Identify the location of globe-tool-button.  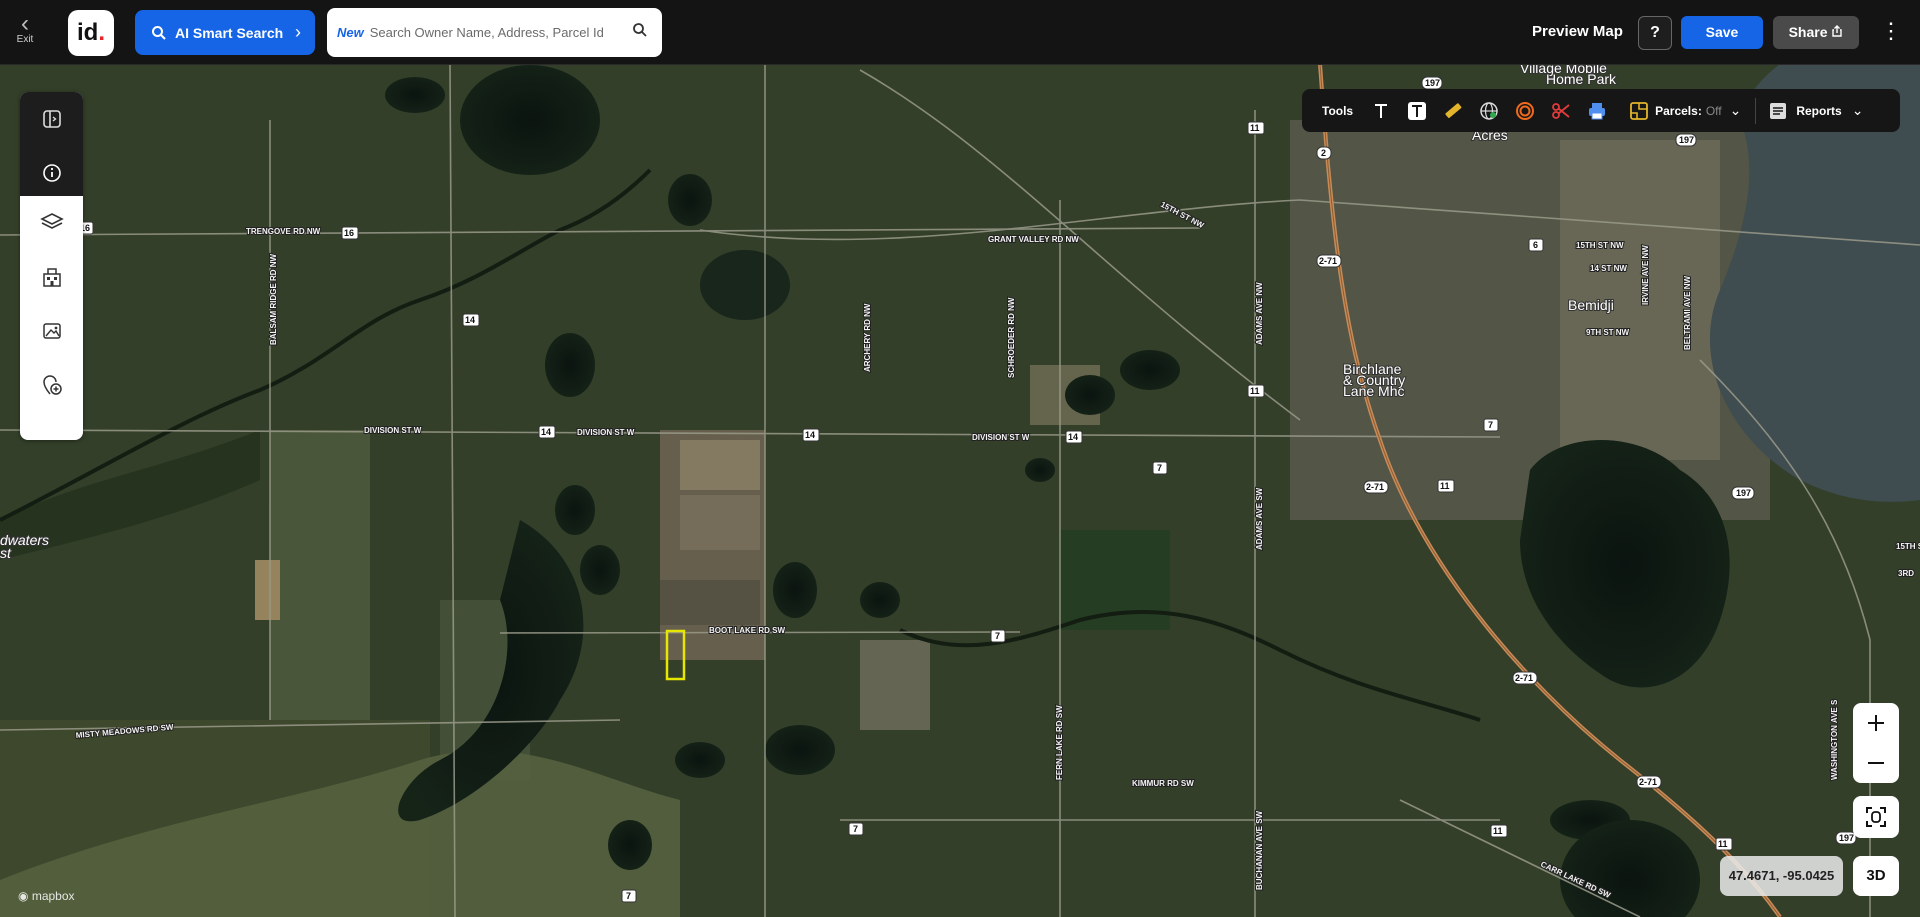
(1489, 111).